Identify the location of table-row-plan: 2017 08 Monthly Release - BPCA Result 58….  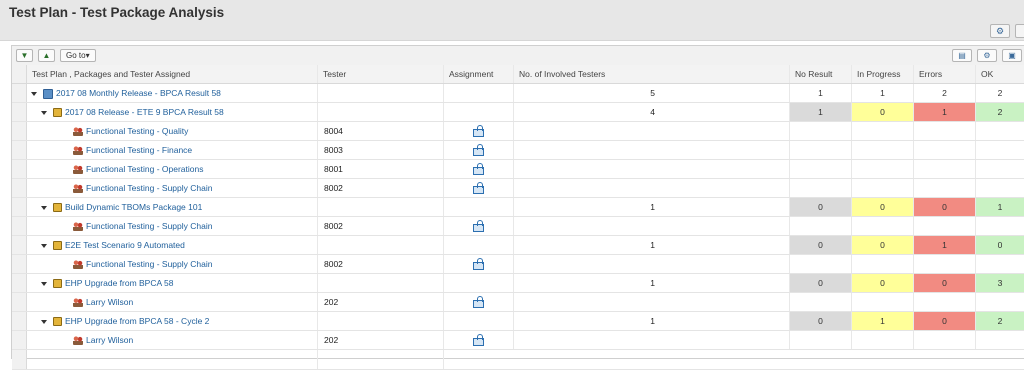
(518, 93).